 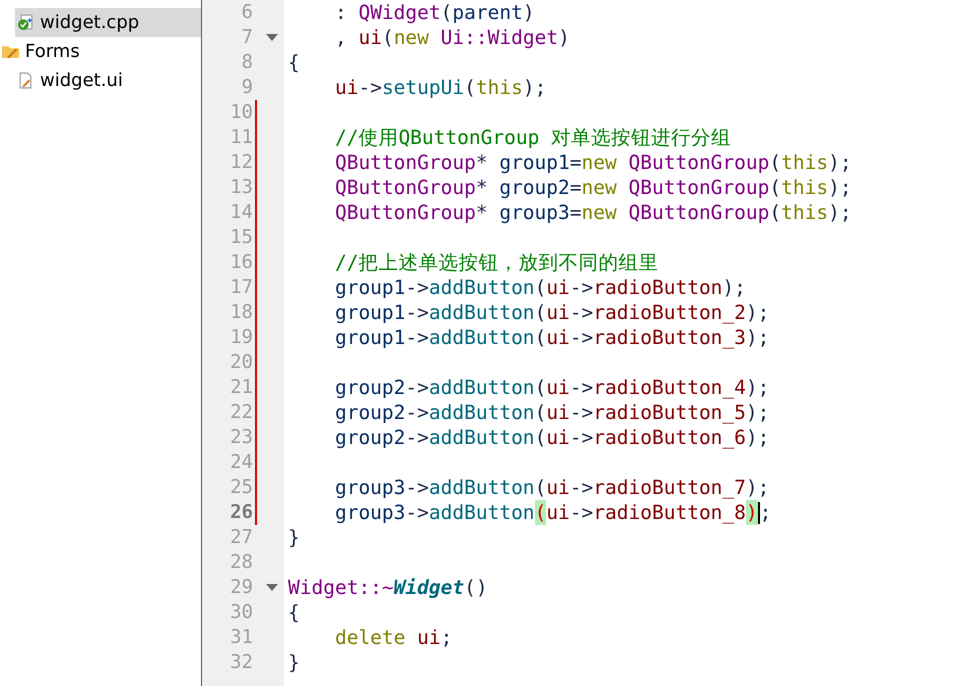 What do you see at coordinates (108, 22) in the screenshot?
I see `file-tree-item: widget.cpp` at bounding box center [108, 22].